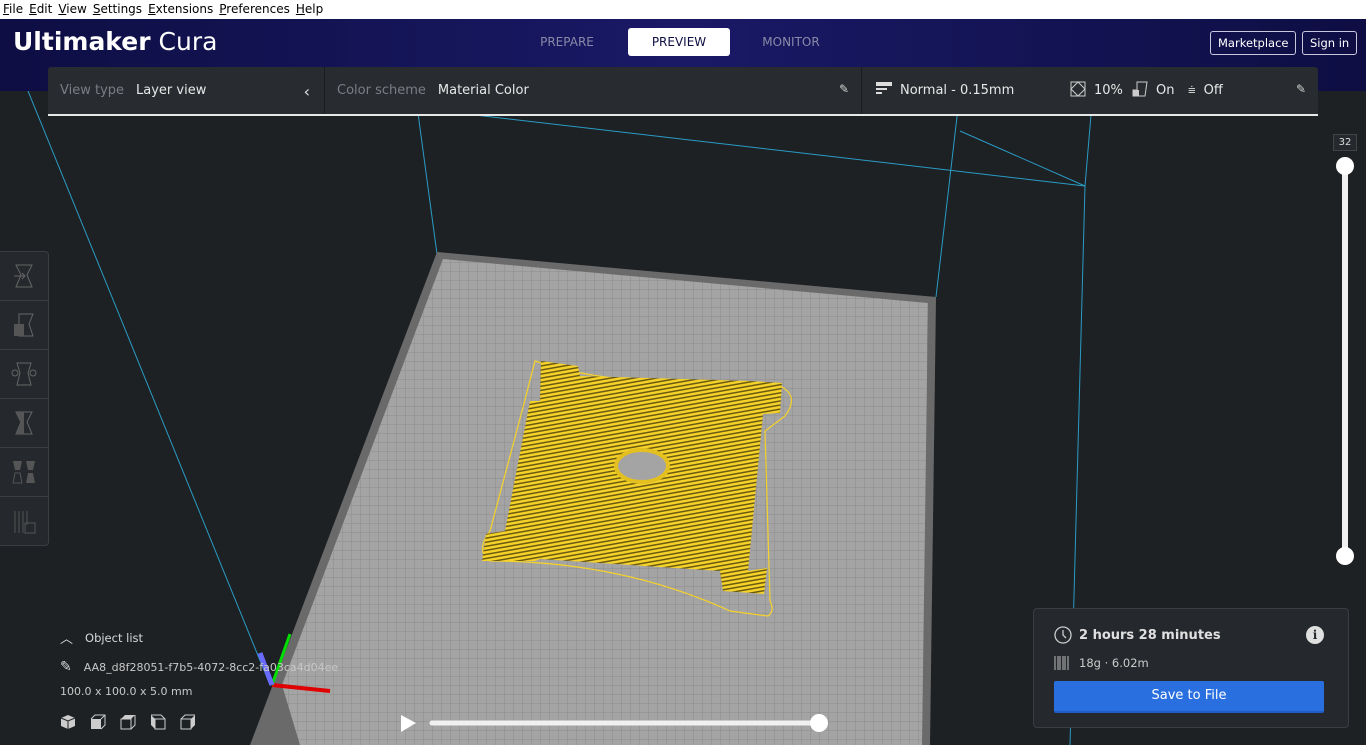  What do you see at coordinates (957, 90) in the screenshot?
I see `profile-value: Normal - 0.15mm` at bounding box center [957, 90].